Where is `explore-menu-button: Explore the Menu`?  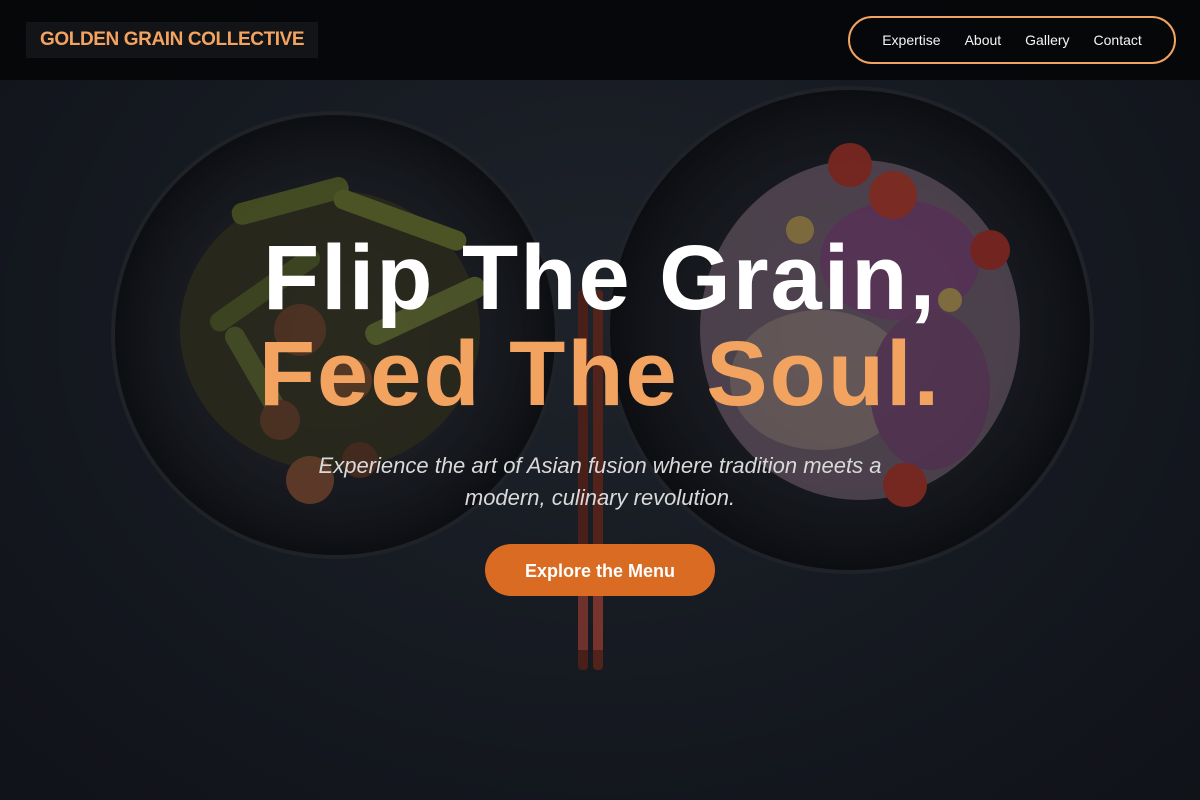 explore-menu-button: Explore the Menu is located at coordinates (600, 570).